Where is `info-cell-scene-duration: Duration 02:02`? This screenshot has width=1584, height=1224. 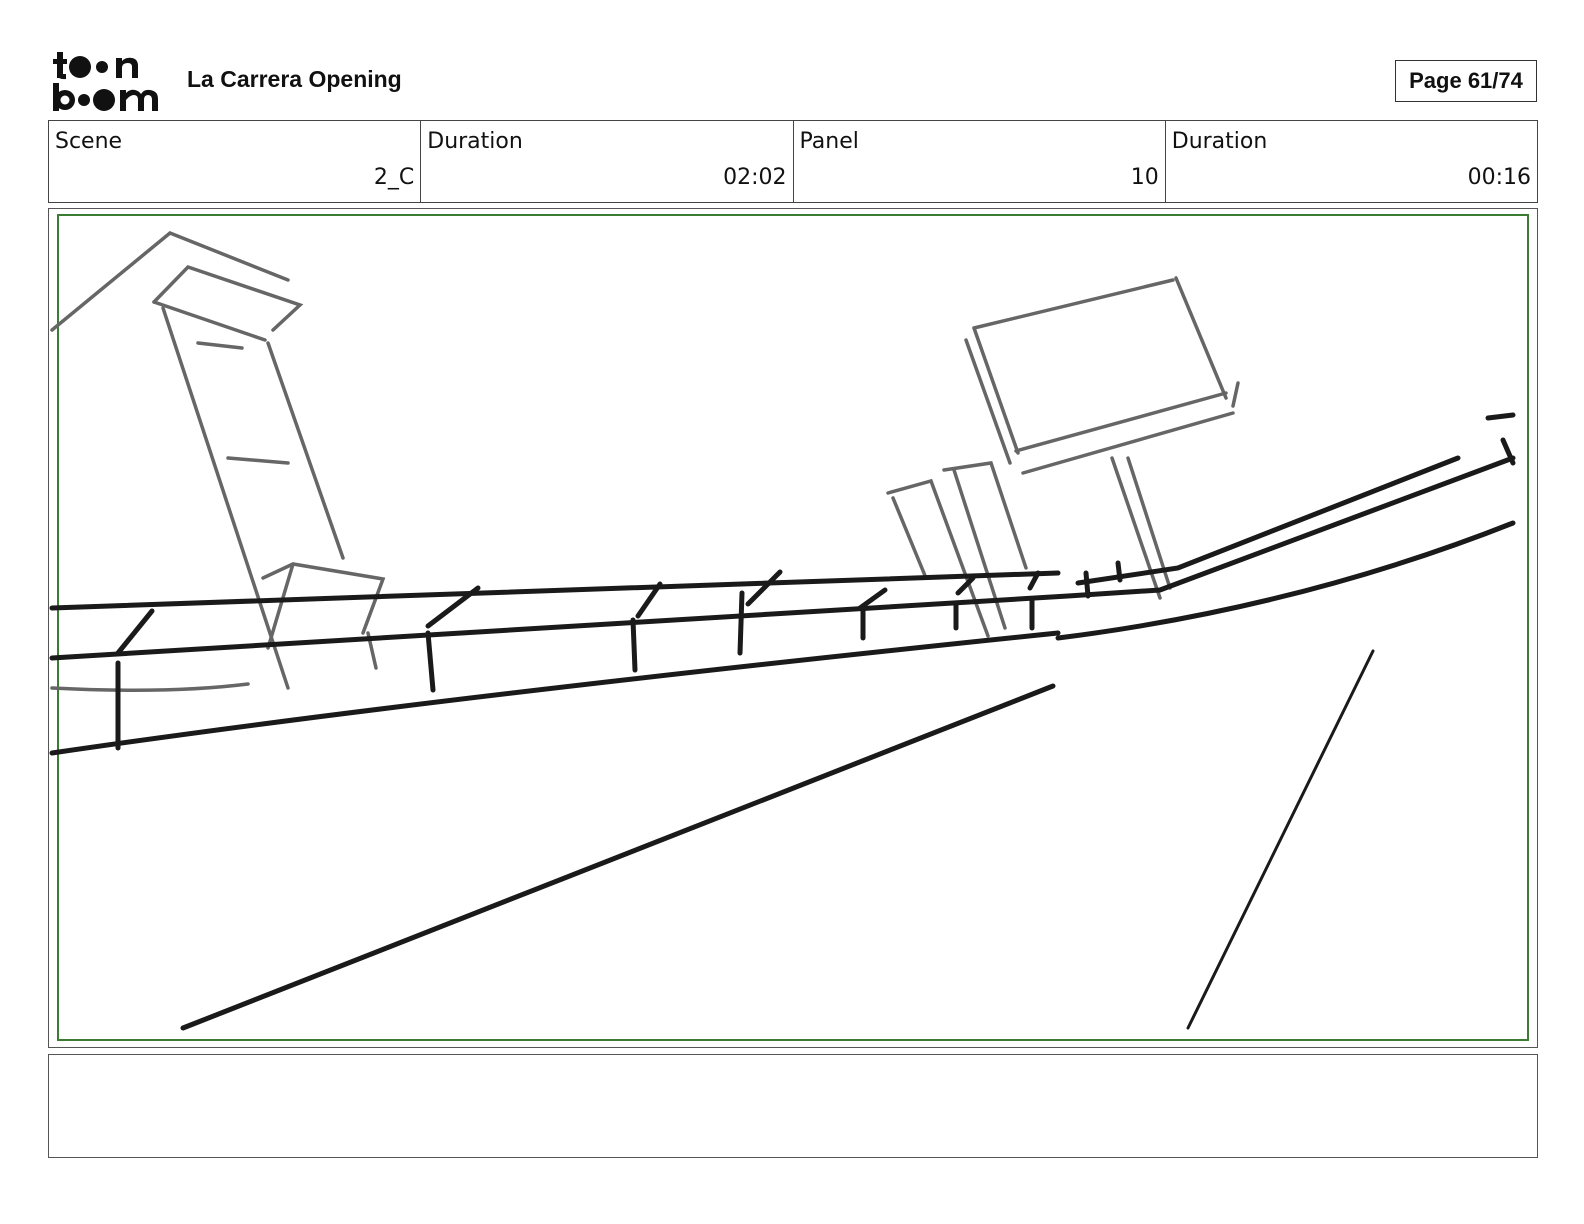 info-cell-scene-duration: Duration 02:02 is located at coordinates (607, 161).